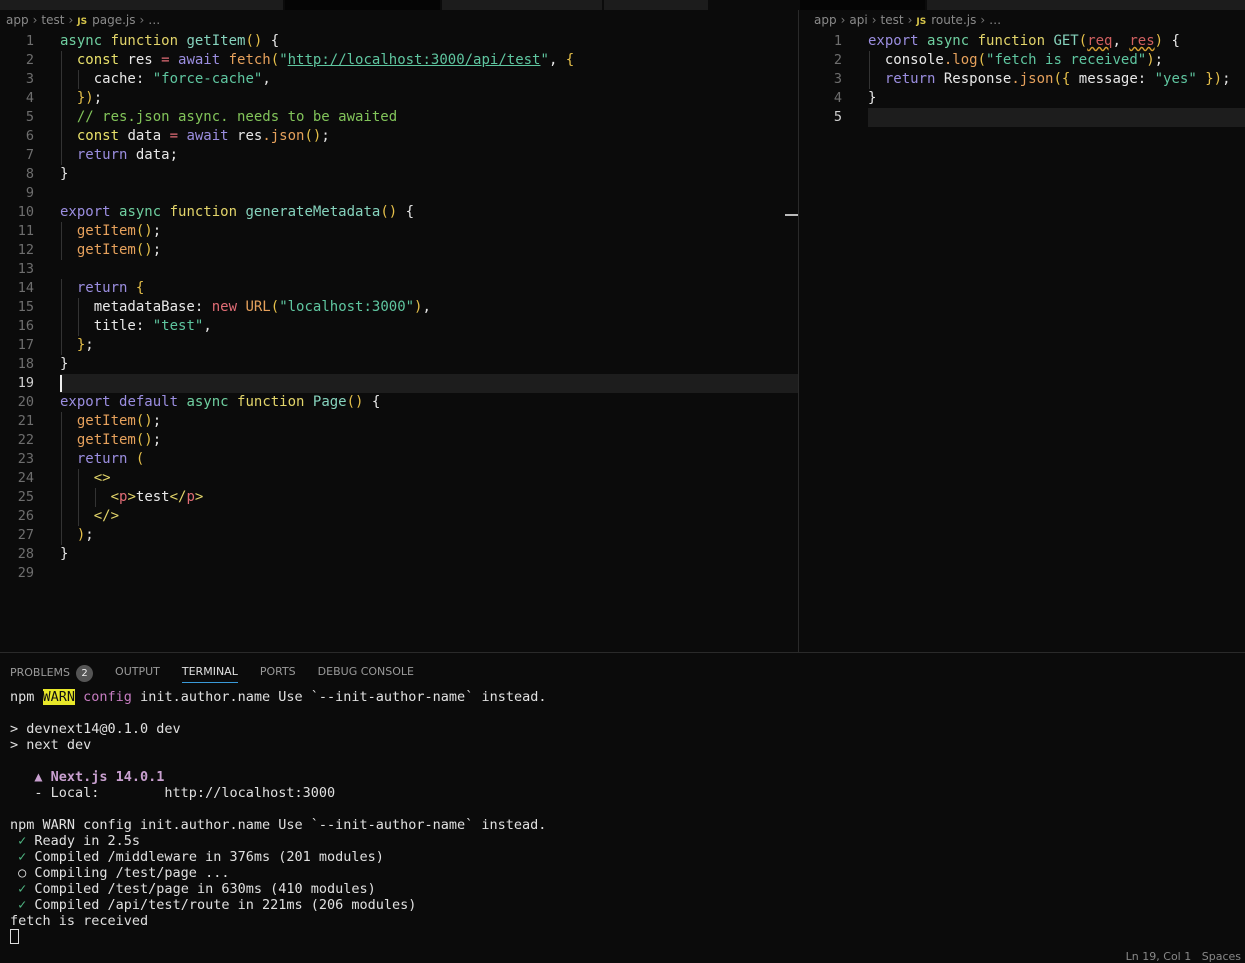  Describe the element at coordinates (237, 117) in the screenshot. I see `code-line: // res.json async. needs to be awaited` at that location.